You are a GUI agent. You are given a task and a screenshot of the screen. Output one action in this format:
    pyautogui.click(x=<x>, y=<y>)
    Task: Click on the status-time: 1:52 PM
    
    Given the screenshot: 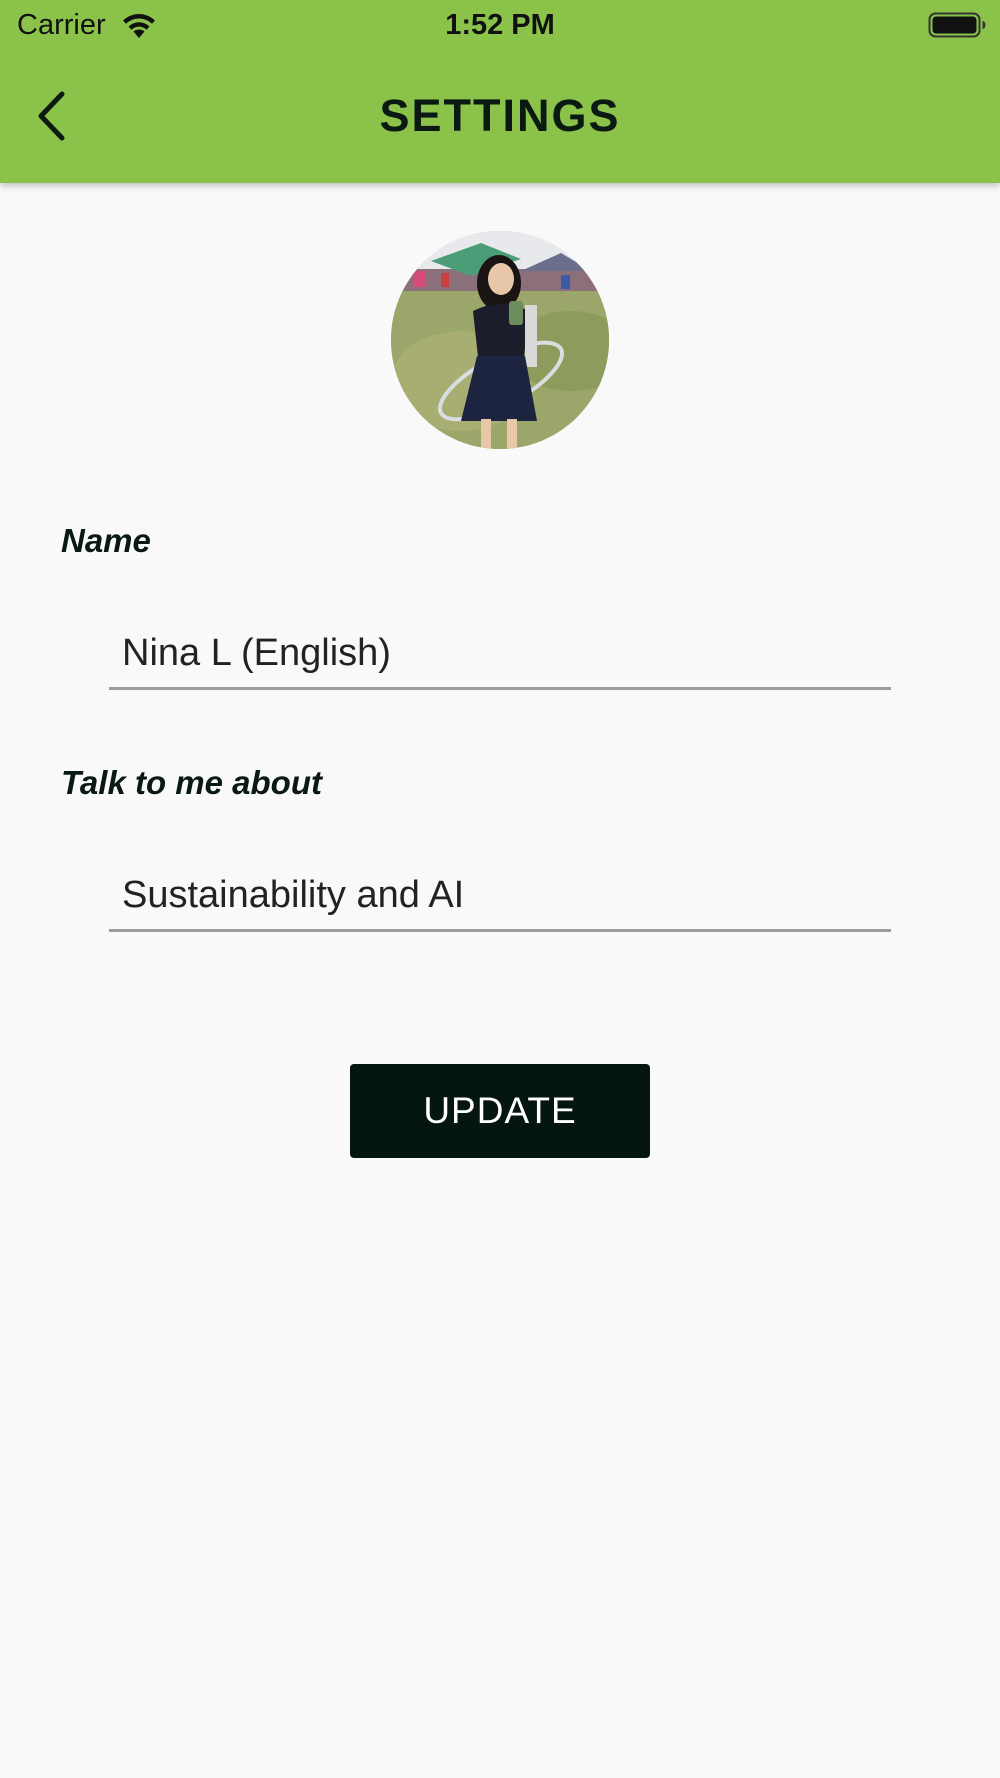 What is the action you would take?
    pyautogui.click(x=500, y=25)
    